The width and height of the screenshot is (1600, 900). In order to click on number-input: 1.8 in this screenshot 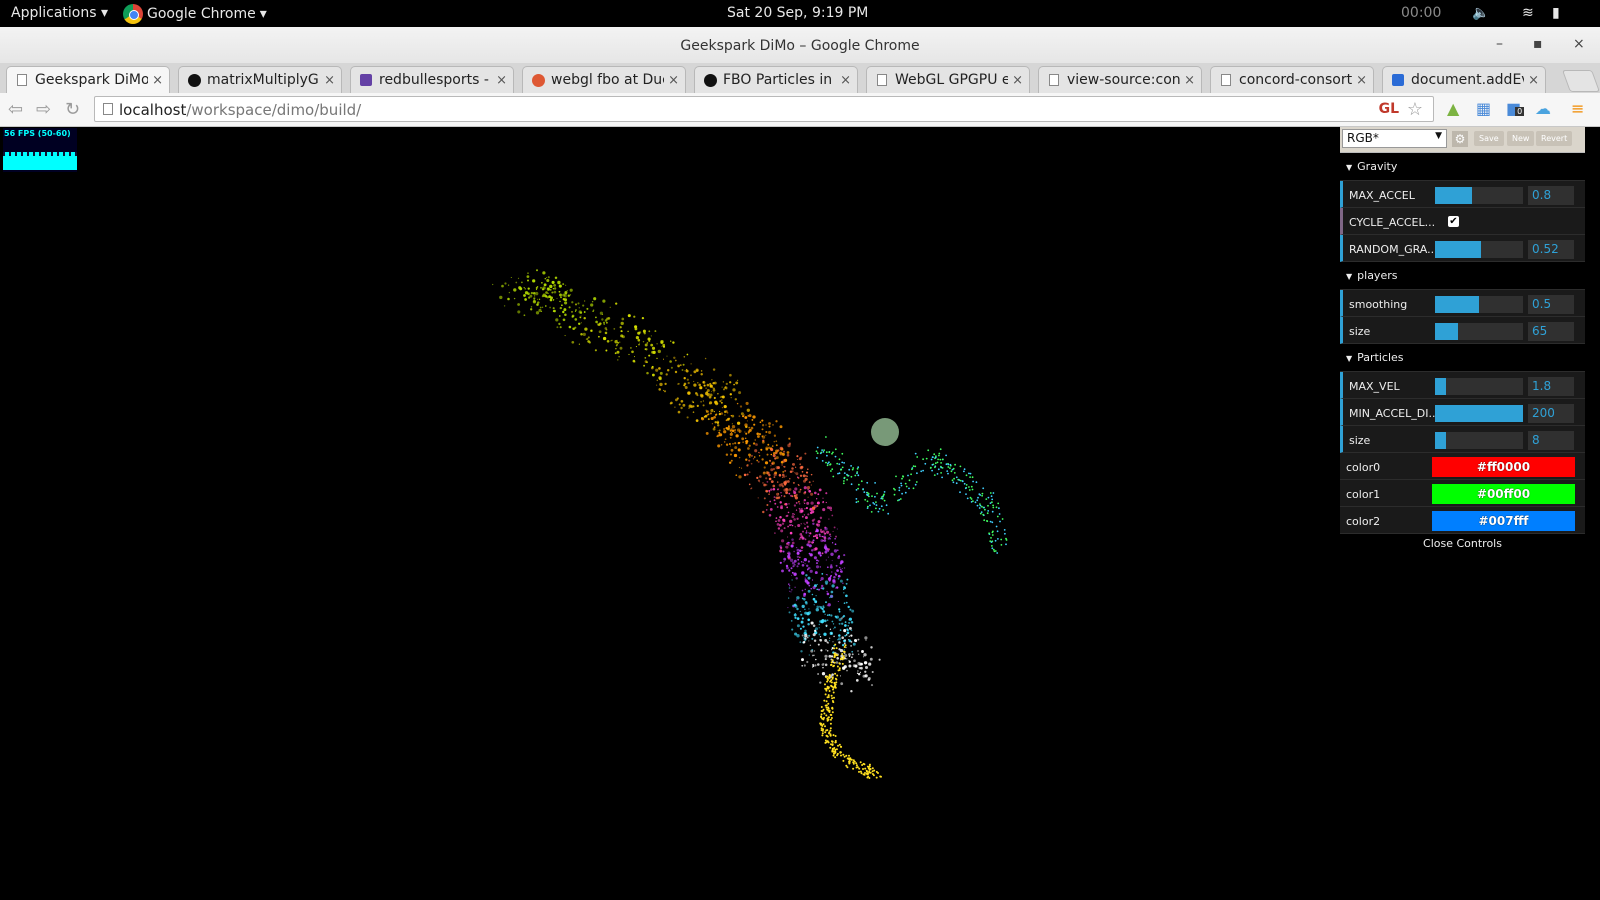, I will do `click(1551, 386)`.